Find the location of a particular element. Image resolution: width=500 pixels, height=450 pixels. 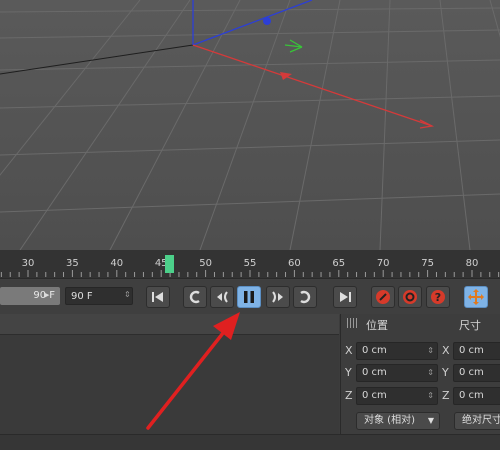

size-z-label: Z is located at coordinates (446, 395).